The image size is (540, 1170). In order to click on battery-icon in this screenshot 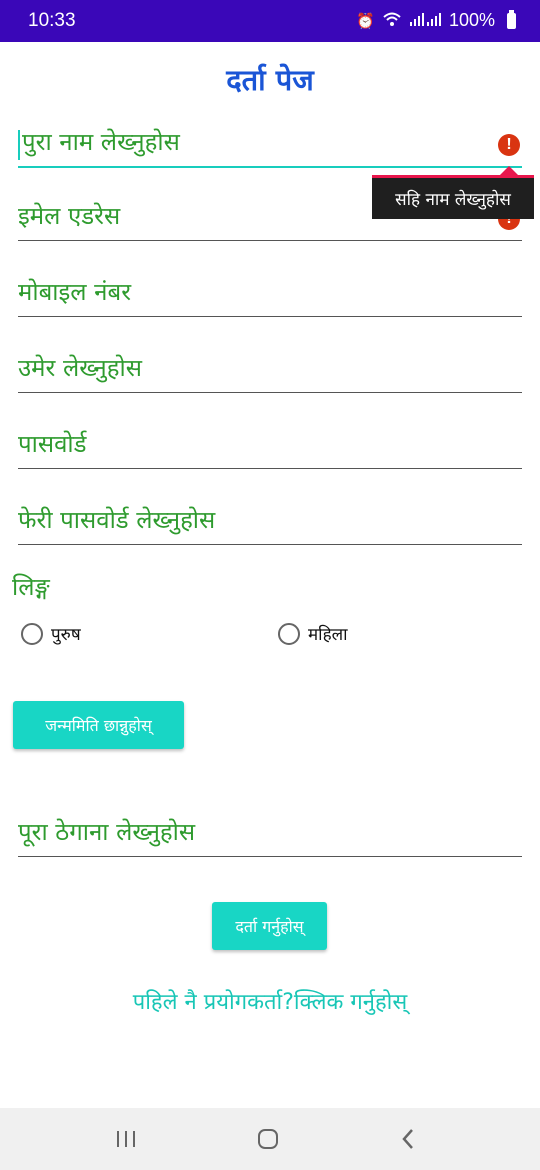, I will do `click(511, 19)`.